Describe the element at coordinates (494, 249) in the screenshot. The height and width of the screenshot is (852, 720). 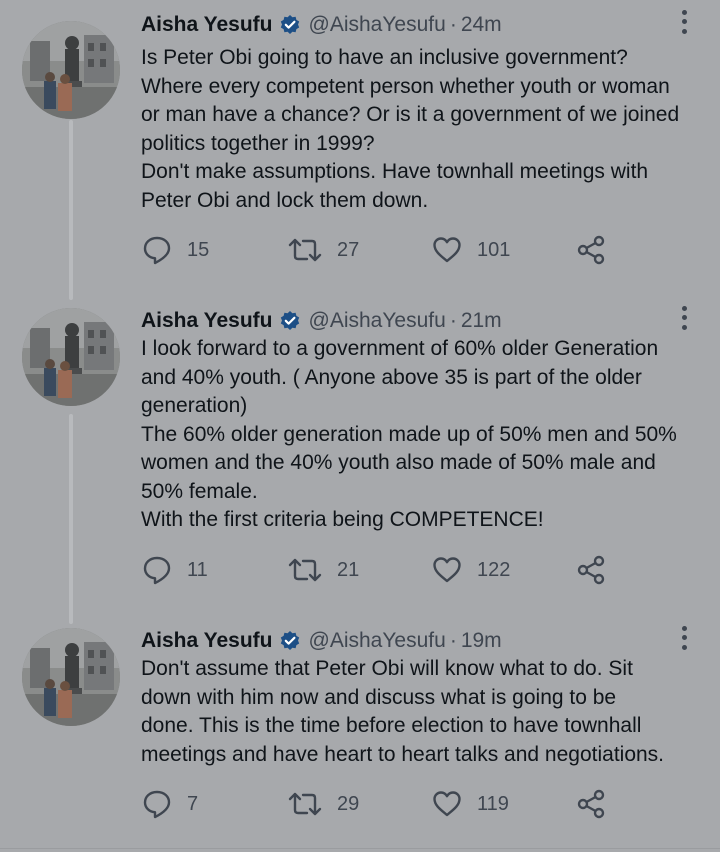
I see `like-count: 101` at that location.